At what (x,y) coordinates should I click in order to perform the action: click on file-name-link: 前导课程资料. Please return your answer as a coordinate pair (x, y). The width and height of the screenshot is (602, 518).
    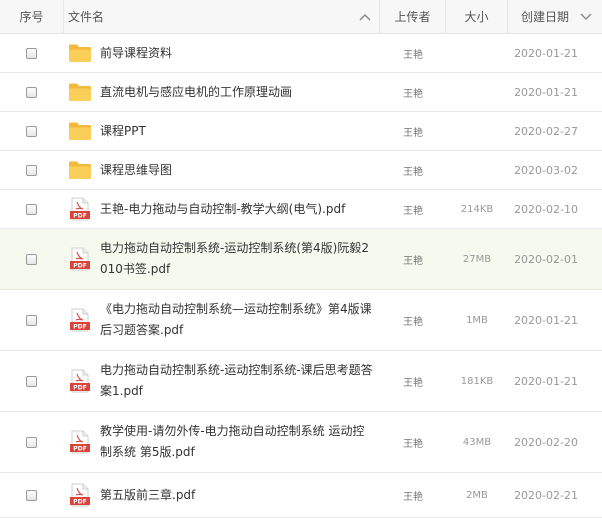
    Looking at the image, I should click on (238, 53).